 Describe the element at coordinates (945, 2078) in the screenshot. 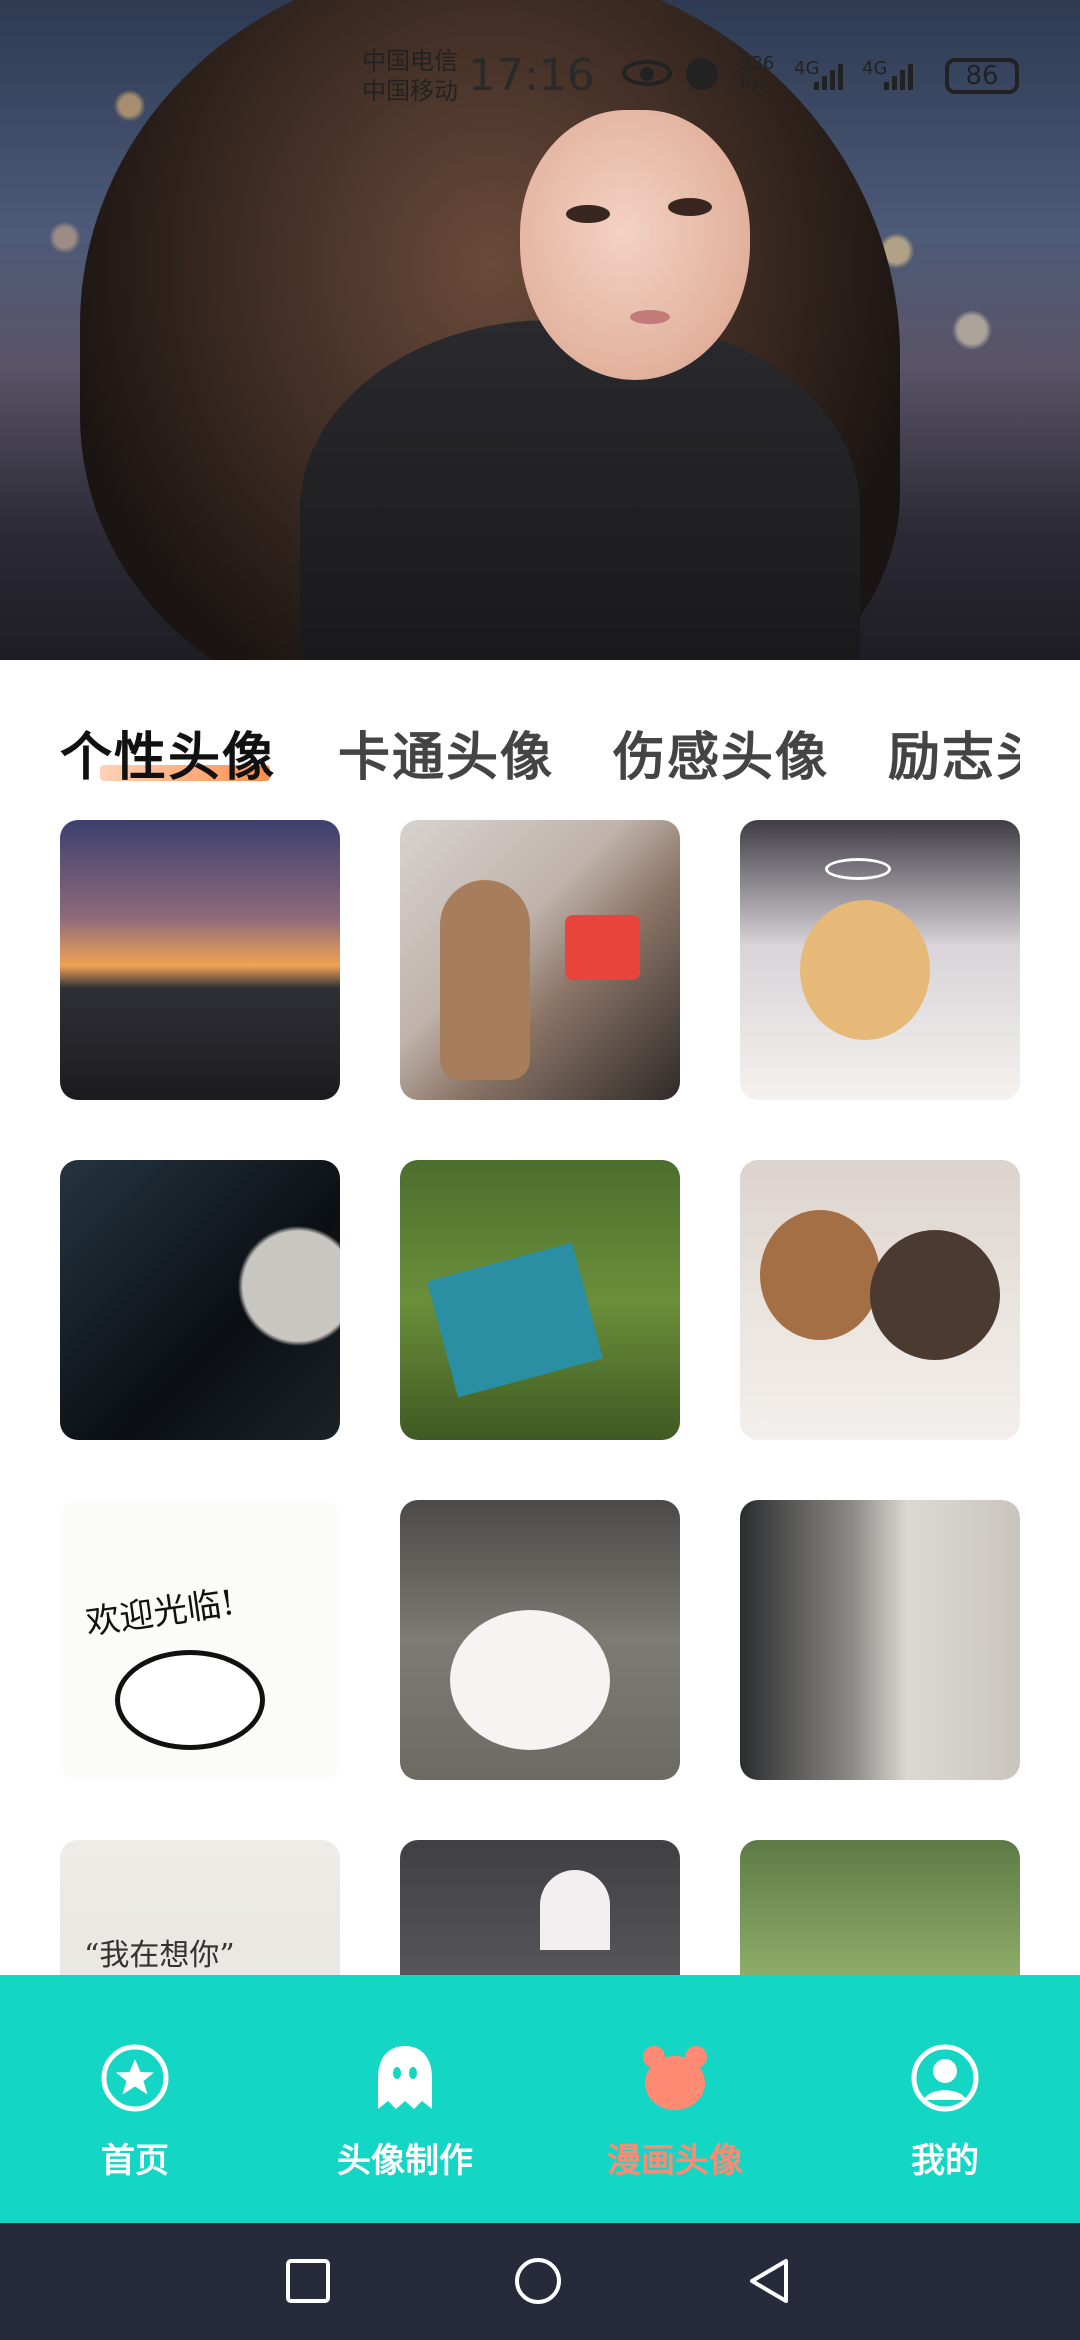

I see `person-icon` at that location.